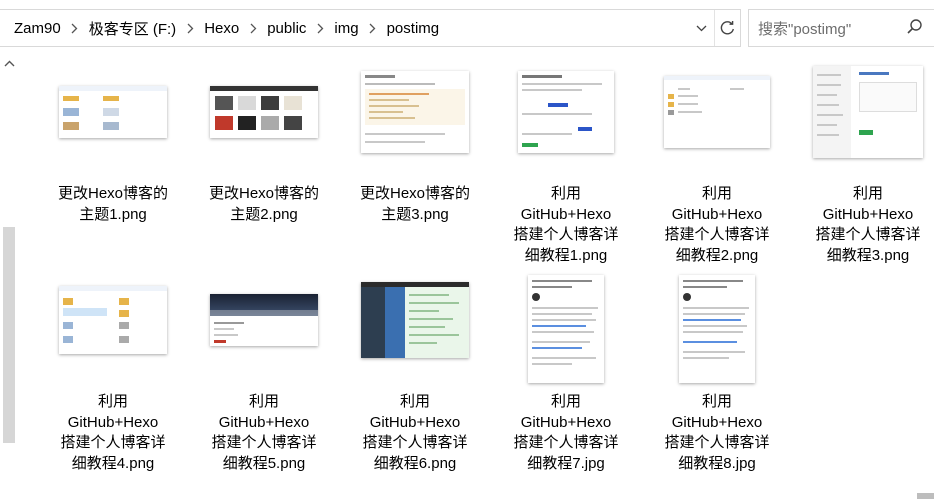 The image size is (934, 499). Describe the element at coordinates (717, 224) in the screenshot. I see `file-name: 利用 GitHub+Hexo 搭建个人博客详 细教程2.png` at that location.